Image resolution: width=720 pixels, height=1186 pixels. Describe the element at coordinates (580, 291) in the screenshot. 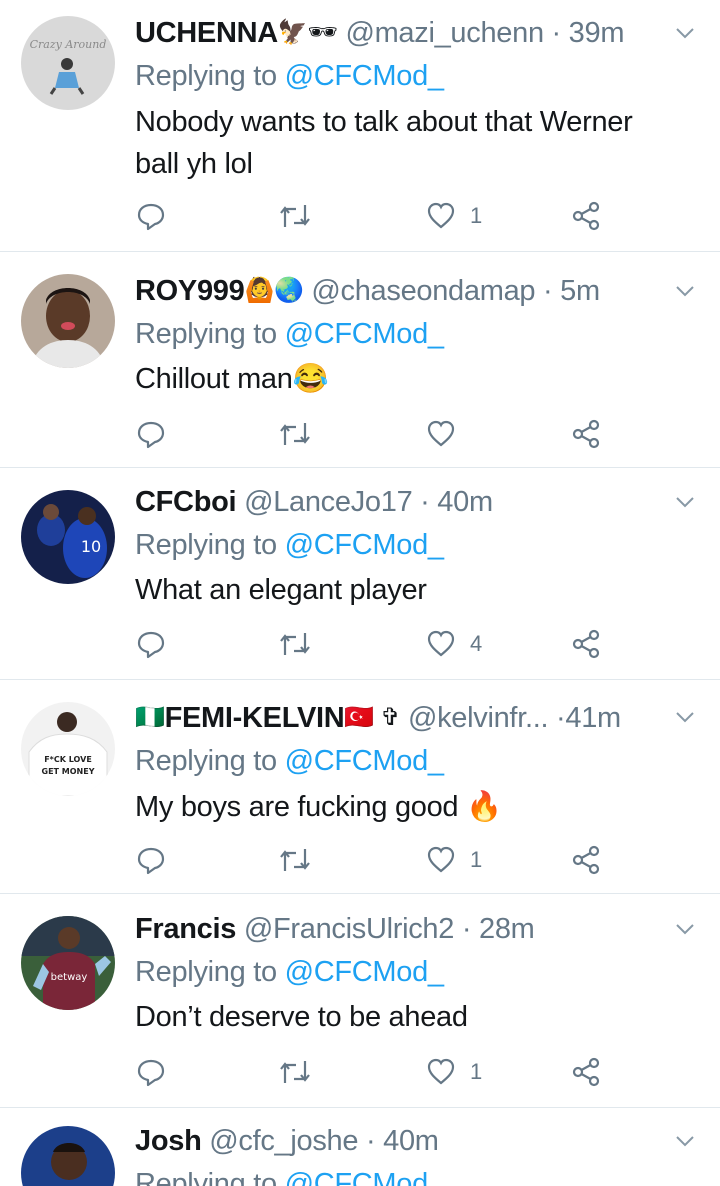

I see `timestamp: 5m` at that location.